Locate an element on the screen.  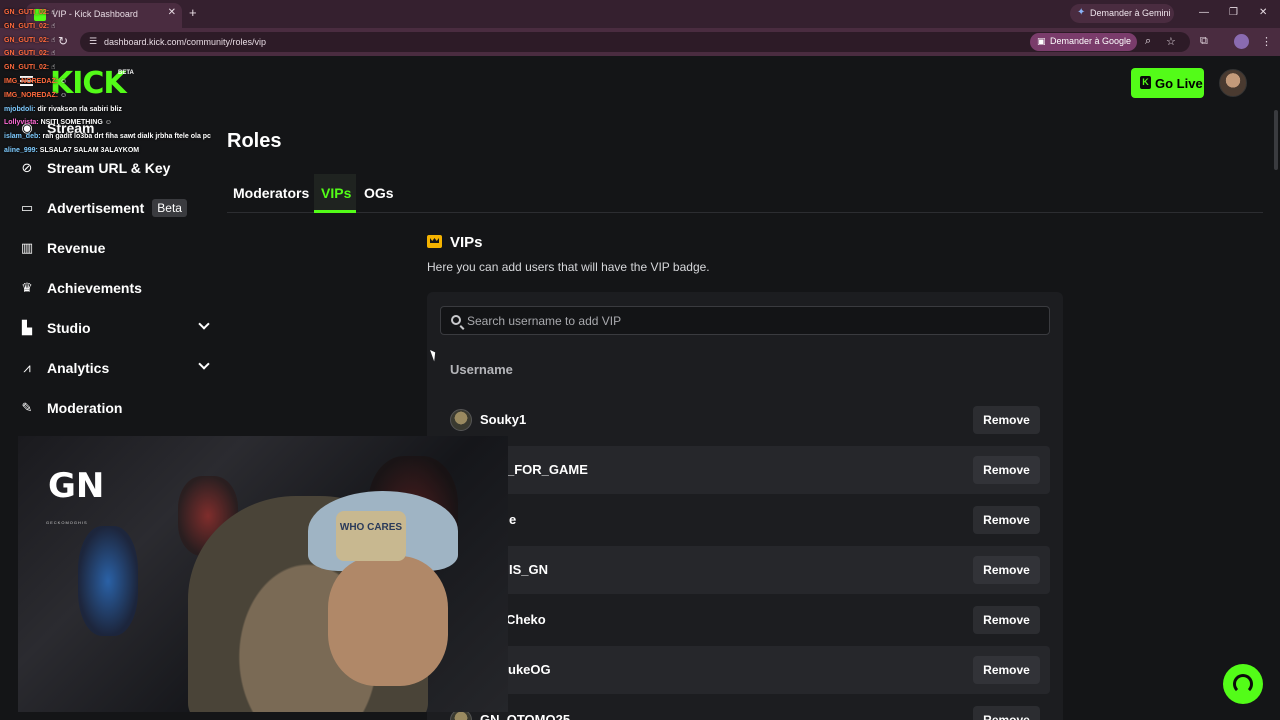
table-row: IS_GN Remove is located at coordinates (745, 570).